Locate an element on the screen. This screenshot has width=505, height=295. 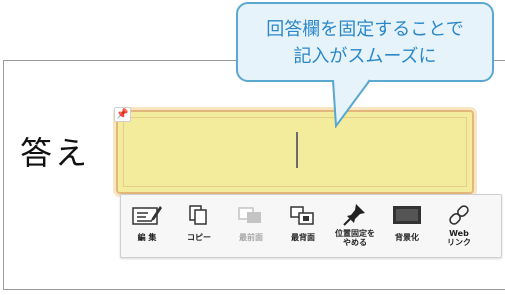
edit-label: 編 集 is located at coordinates (147, 237).